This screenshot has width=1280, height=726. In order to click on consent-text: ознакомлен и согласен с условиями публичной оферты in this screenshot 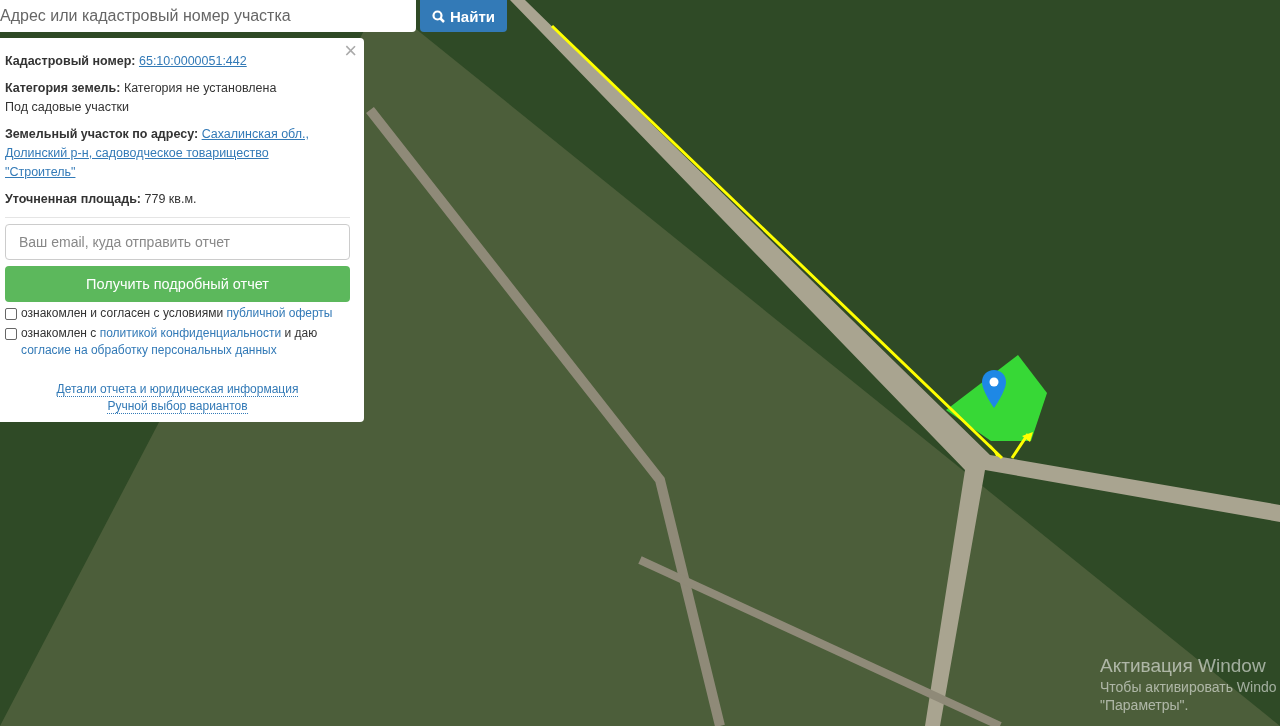, I will do `click(177, 313)`.